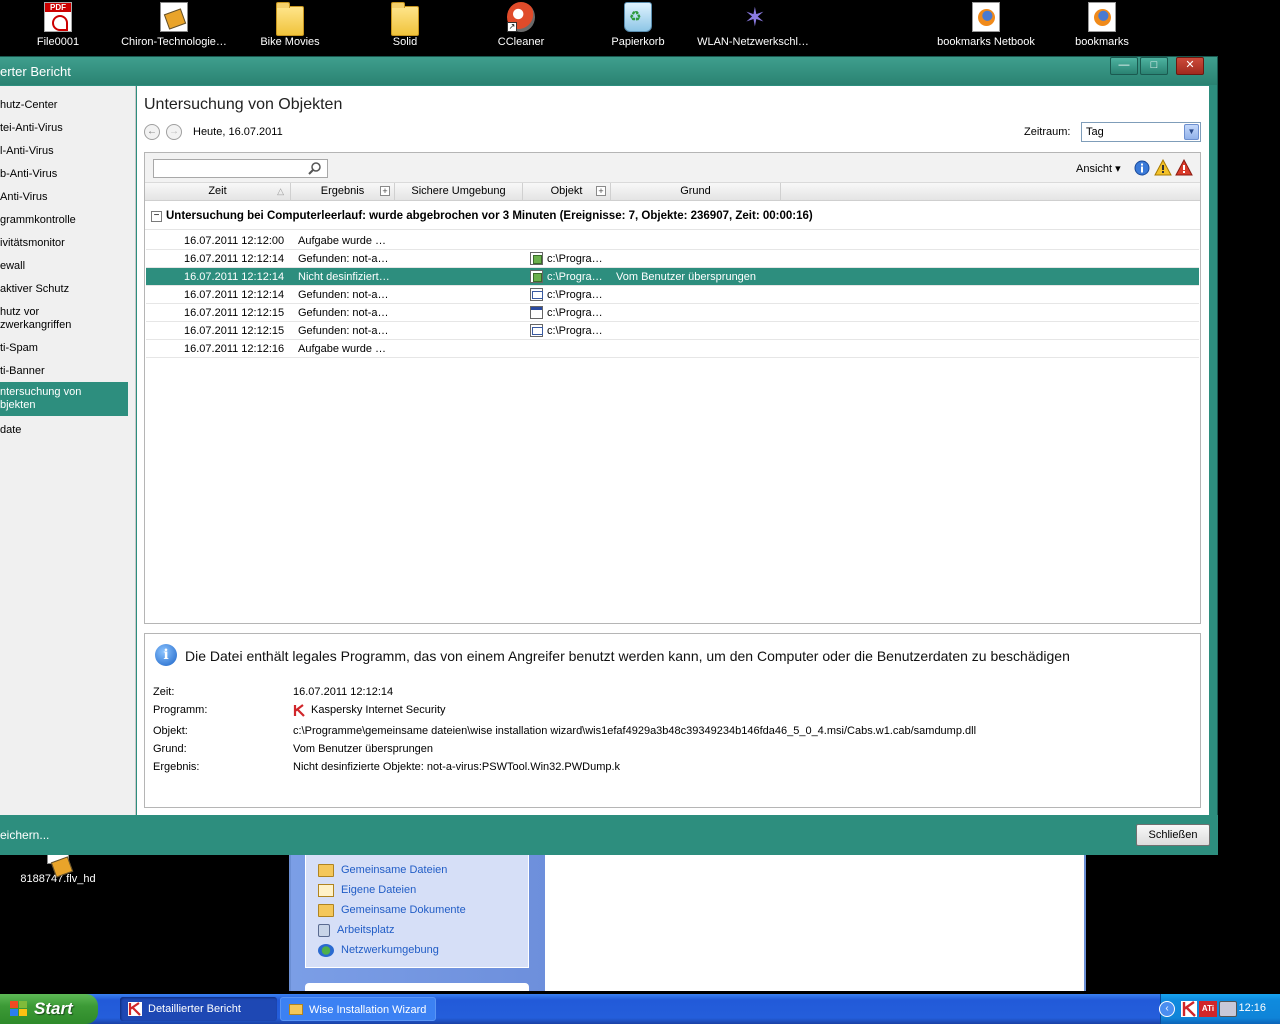 This screenshot has height=1024, width=1280. I want to click on current-date: Heute, 16.07.2011, so click(238, 132).